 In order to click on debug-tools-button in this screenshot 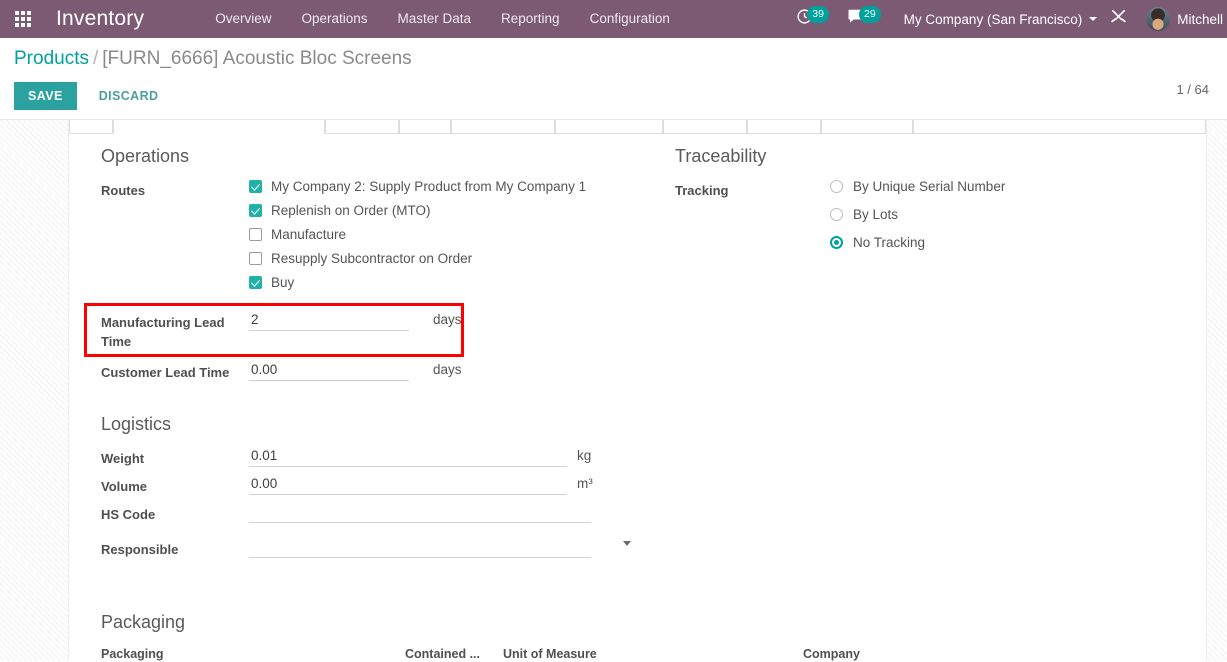, I will do `click(1118, 19)`.